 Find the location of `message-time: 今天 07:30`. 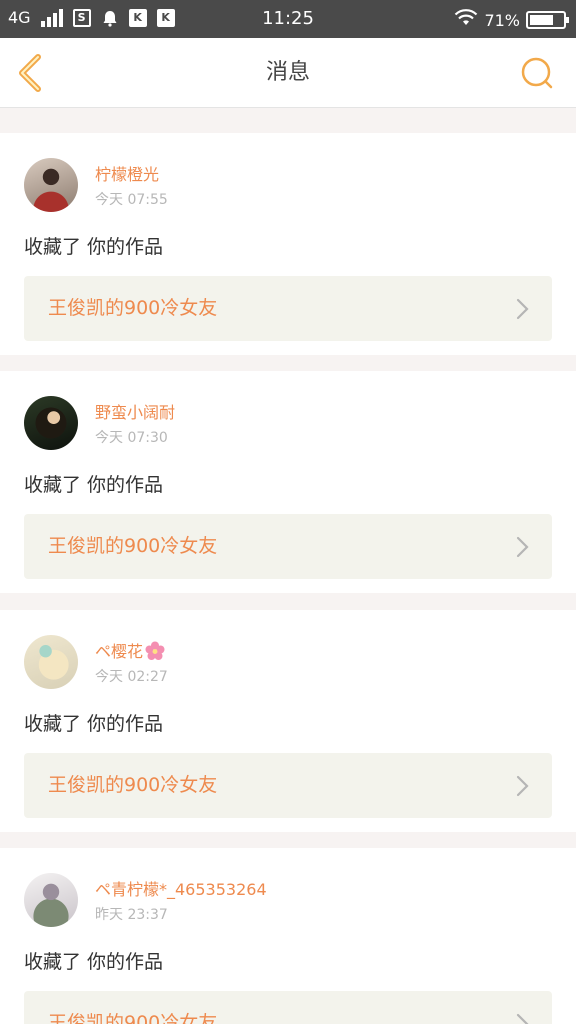

message-time: 今天 07:30 is located at coordinates (131, 438).